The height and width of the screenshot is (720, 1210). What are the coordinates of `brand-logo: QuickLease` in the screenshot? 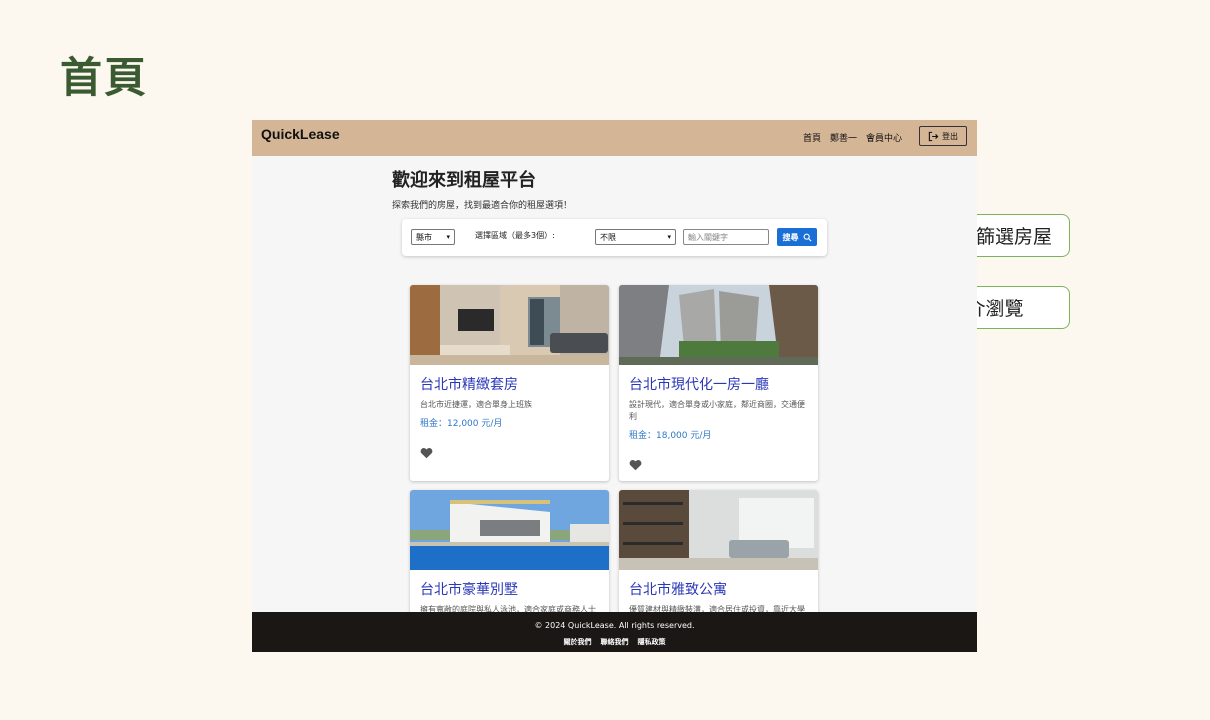 It's located at (300, 134).